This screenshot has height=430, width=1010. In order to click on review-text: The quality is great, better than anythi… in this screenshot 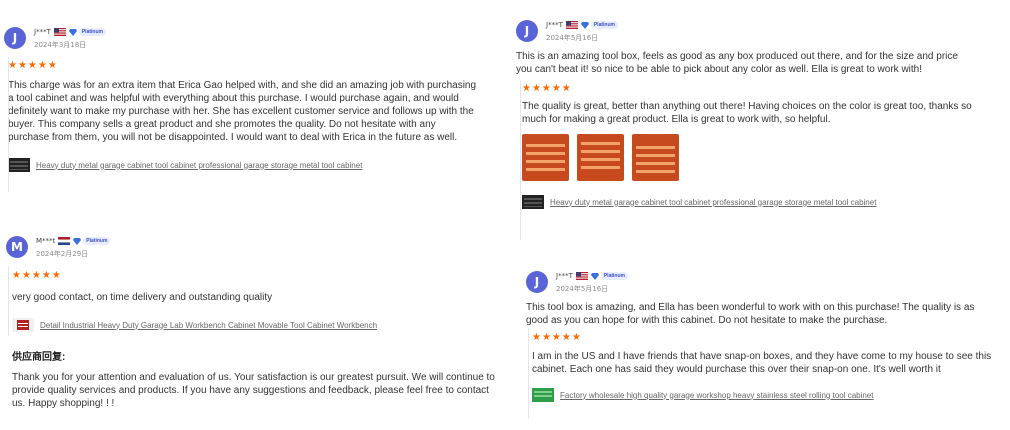, I will do `click(747, 113)`.